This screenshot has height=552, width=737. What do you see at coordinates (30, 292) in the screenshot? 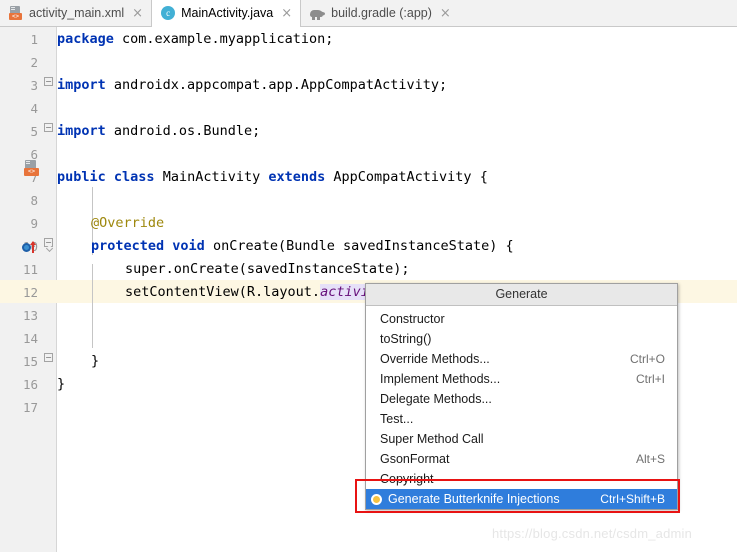
I see `line-number: 12` at bounding box center [30, 292].